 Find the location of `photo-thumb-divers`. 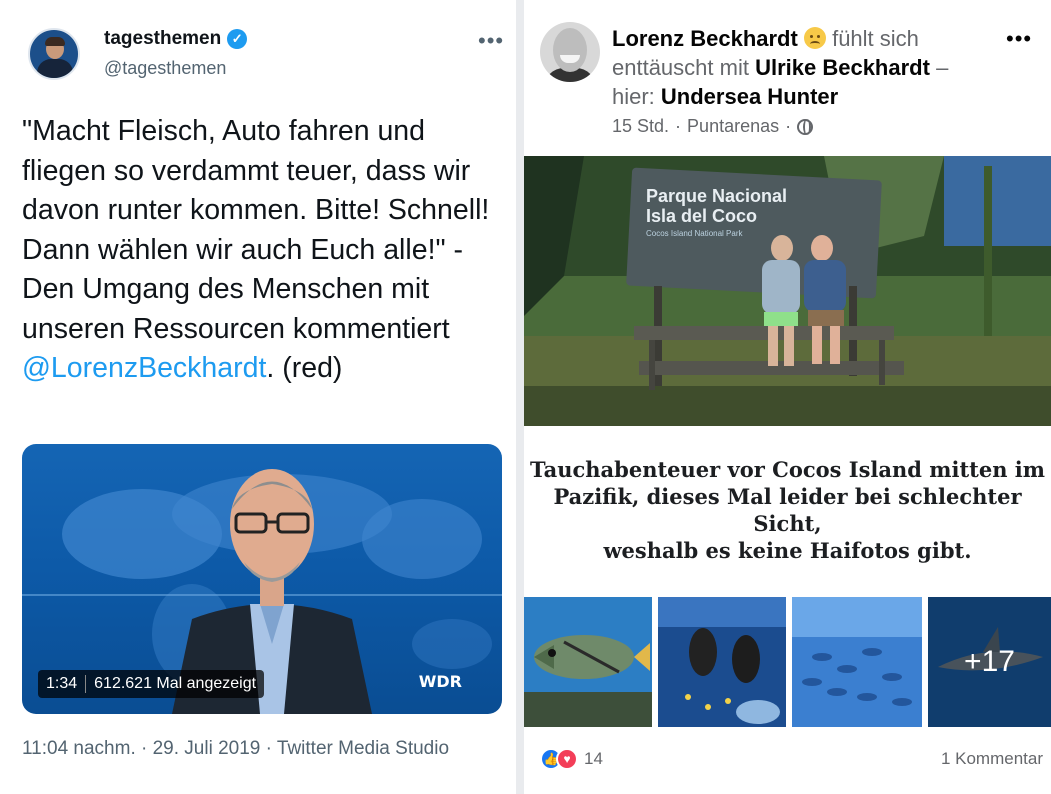

photo-thumb-divers is located at coordinates (722, 662).